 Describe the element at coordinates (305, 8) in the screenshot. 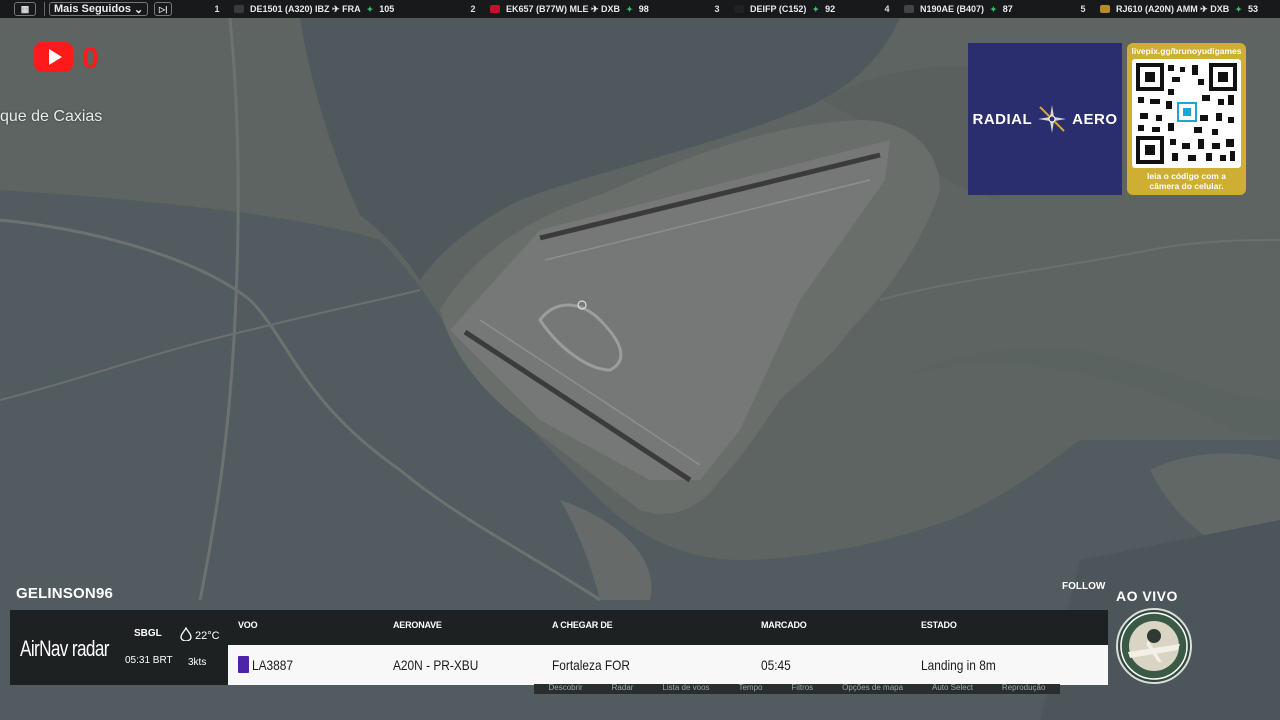

I see `ticker-text: DE1501 (A320) IBZ ✈ FRA` at that location.